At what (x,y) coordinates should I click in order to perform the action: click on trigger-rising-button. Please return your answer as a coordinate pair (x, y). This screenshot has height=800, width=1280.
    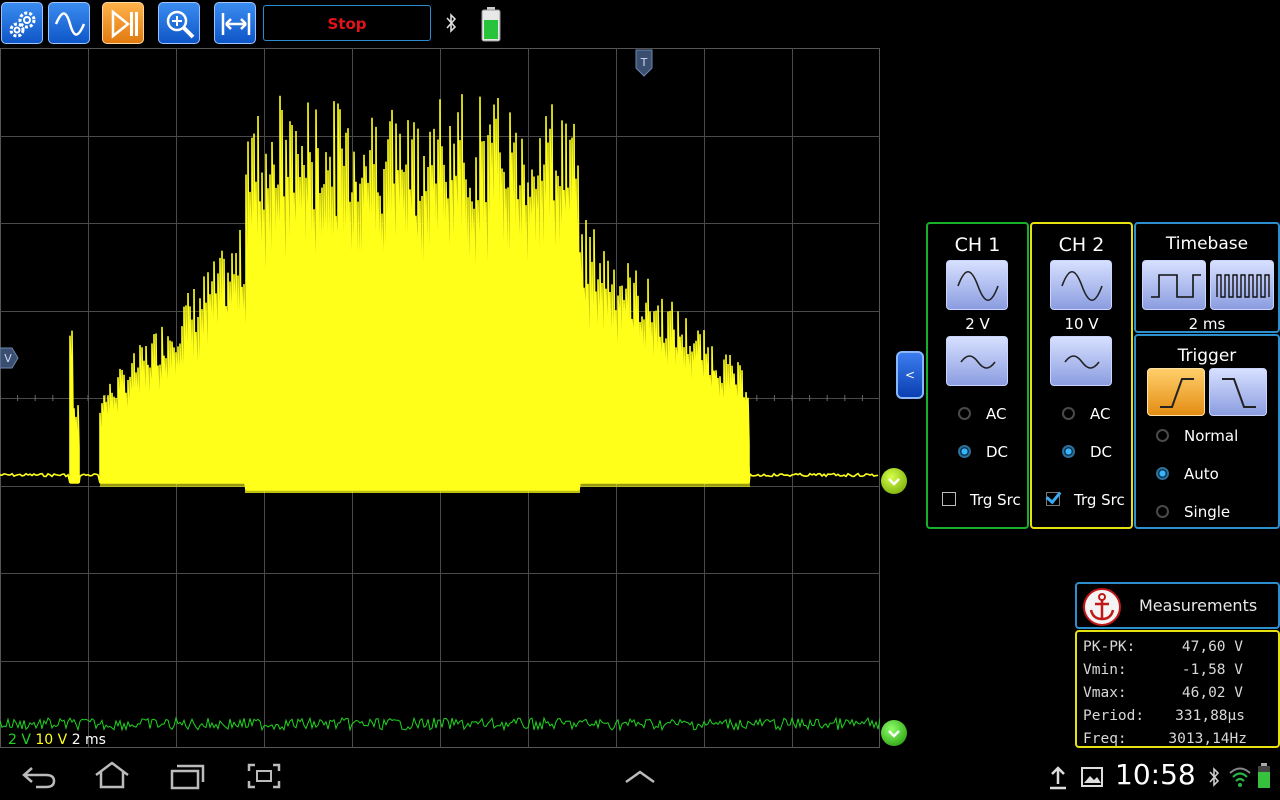
    Looking at the image, I should click on (1176, 392).